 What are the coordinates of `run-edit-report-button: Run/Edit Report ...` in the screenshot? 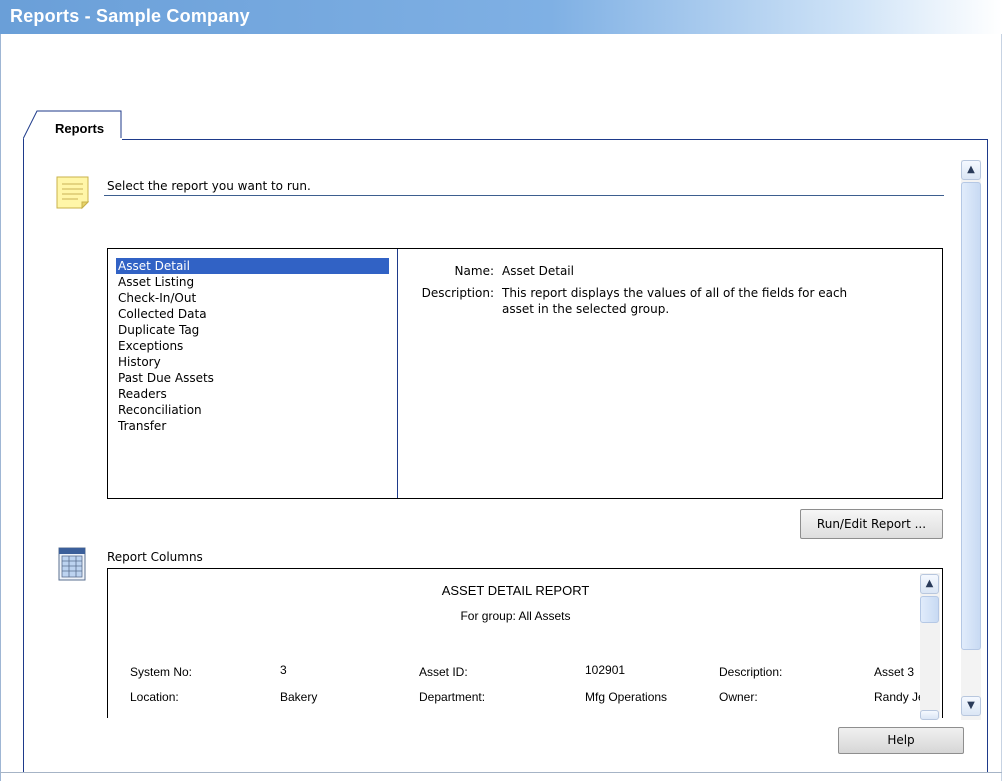 It's located at (871, 524).